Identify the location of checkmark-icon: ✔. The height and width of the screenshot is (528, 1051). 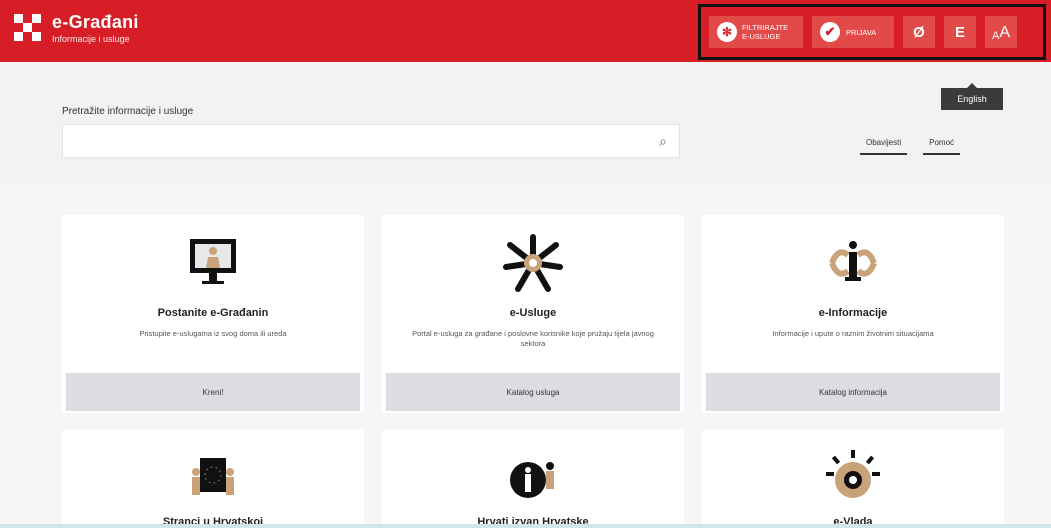
(830, 32).